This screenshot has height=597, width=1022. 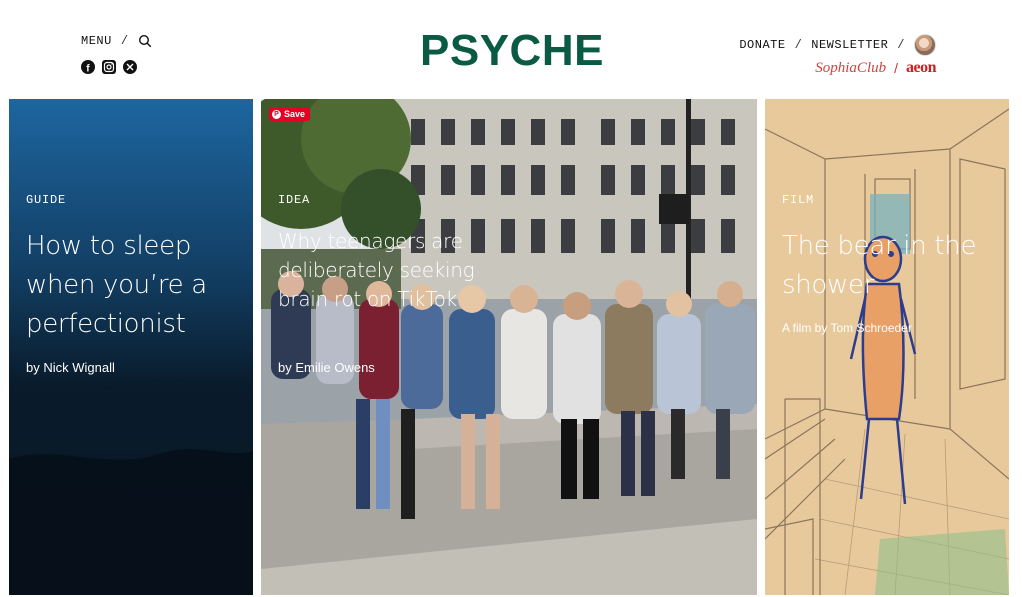 What do you see at coordinates (294, 200) in the screenshot?
I see `card-kicker: IDEA` at bounding box center [294, 200].